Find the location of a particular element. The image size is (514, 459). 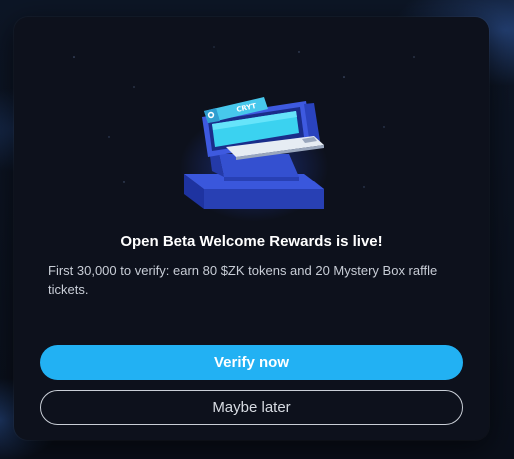

verify-now-button: Verify now is located at coordinates (251, 362).